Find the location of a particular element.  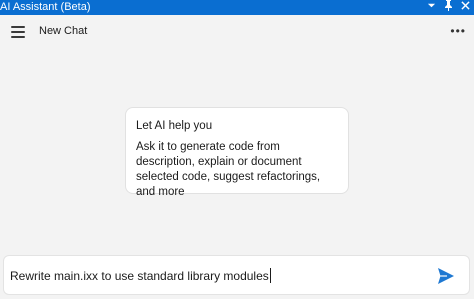

chevron-down-icon is located at coordinates (431, 8).